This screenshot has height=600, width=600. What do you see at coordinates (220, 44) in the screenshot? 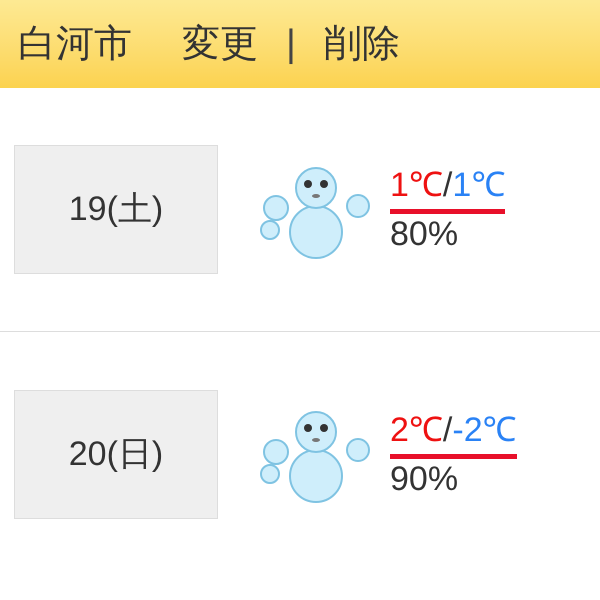
I see `change-link: 変更` at bounding box center [220, 44].